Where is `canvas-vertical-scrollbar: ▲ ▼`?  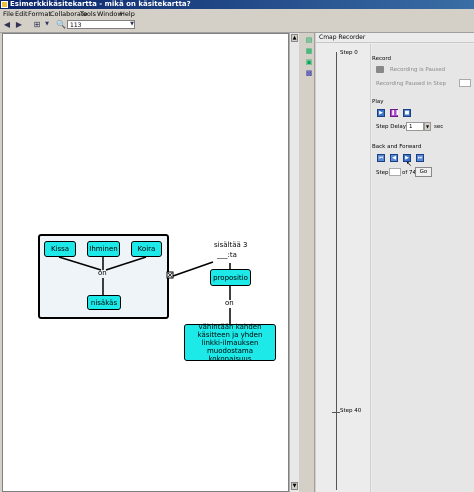
canvas-vertical-scrollbar: ▲ ▼ is located at coordinates (294, 262).